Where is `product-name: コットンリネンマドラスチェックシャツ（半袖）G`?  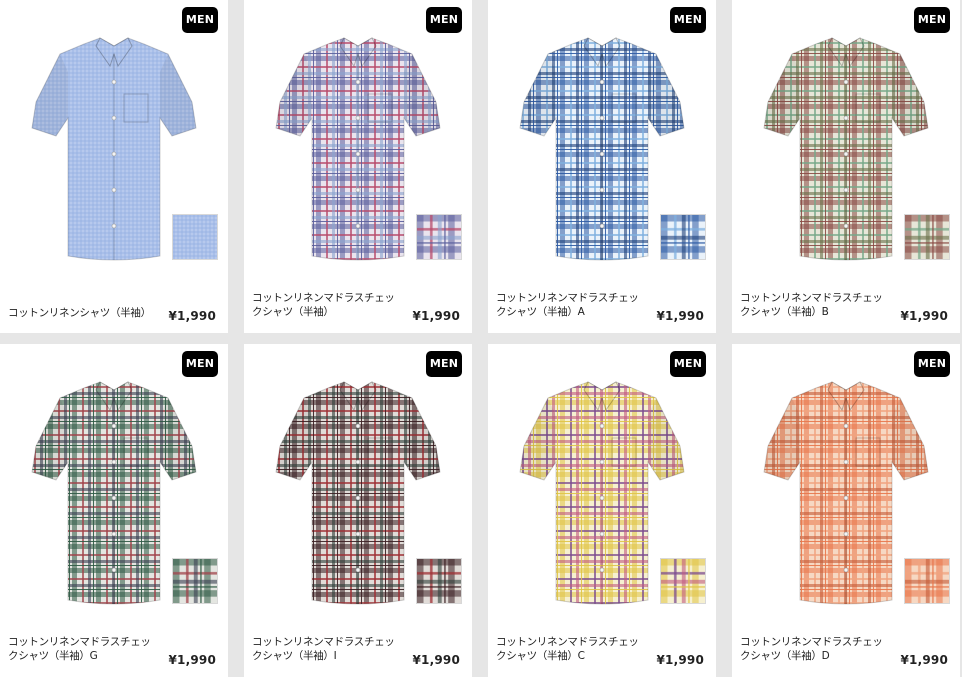
product-name: コットンリネンマドラスチェックシャツ（半袖）G is located at coordinates (82, 649).